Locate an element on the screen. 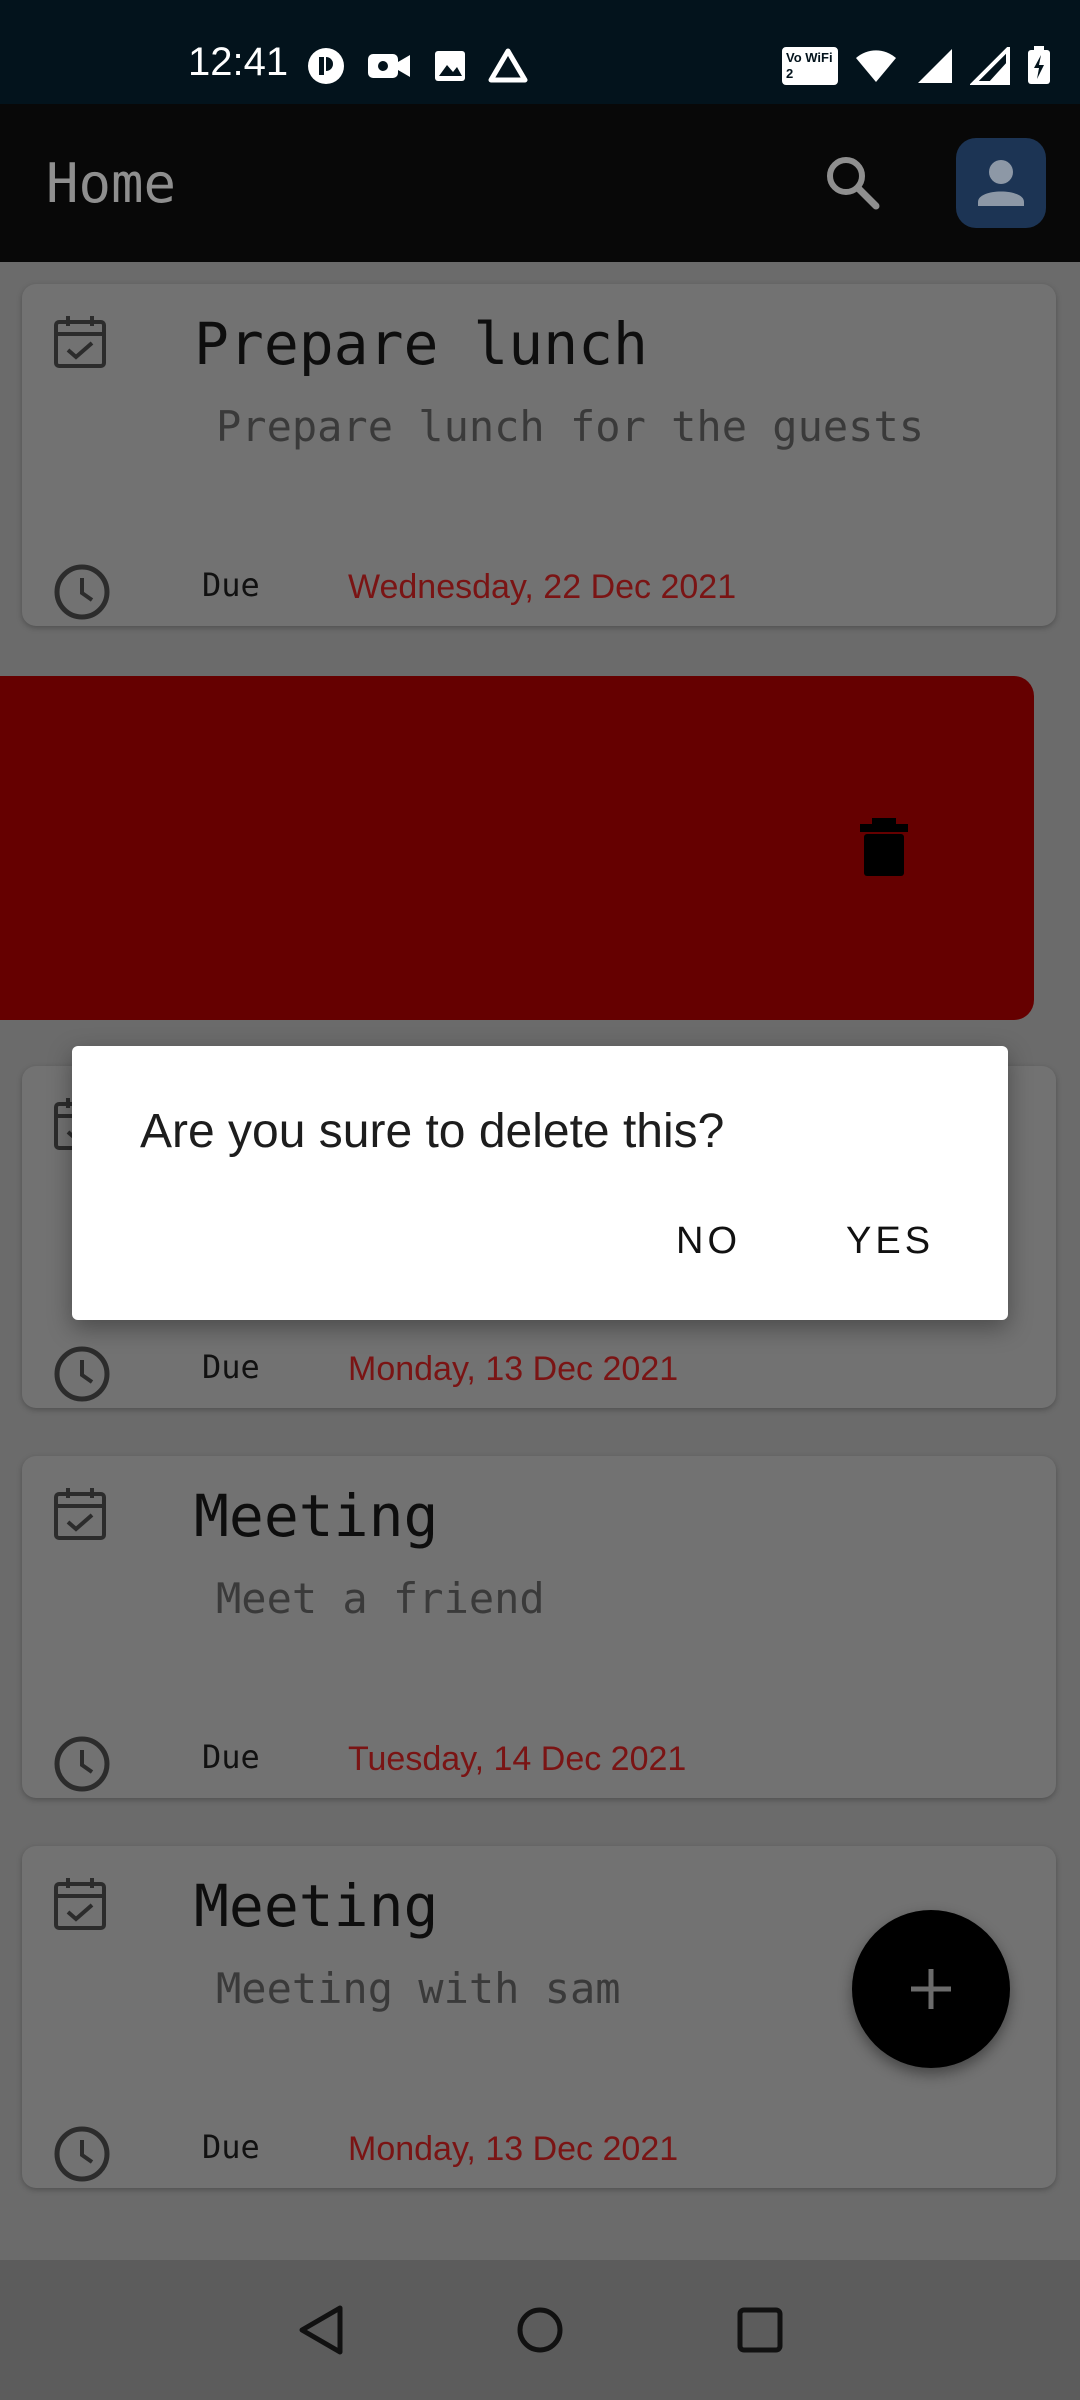 The height and width of the screenshot is (2400, 1080). home-circle-icon is located at coordinates (540, 2330).